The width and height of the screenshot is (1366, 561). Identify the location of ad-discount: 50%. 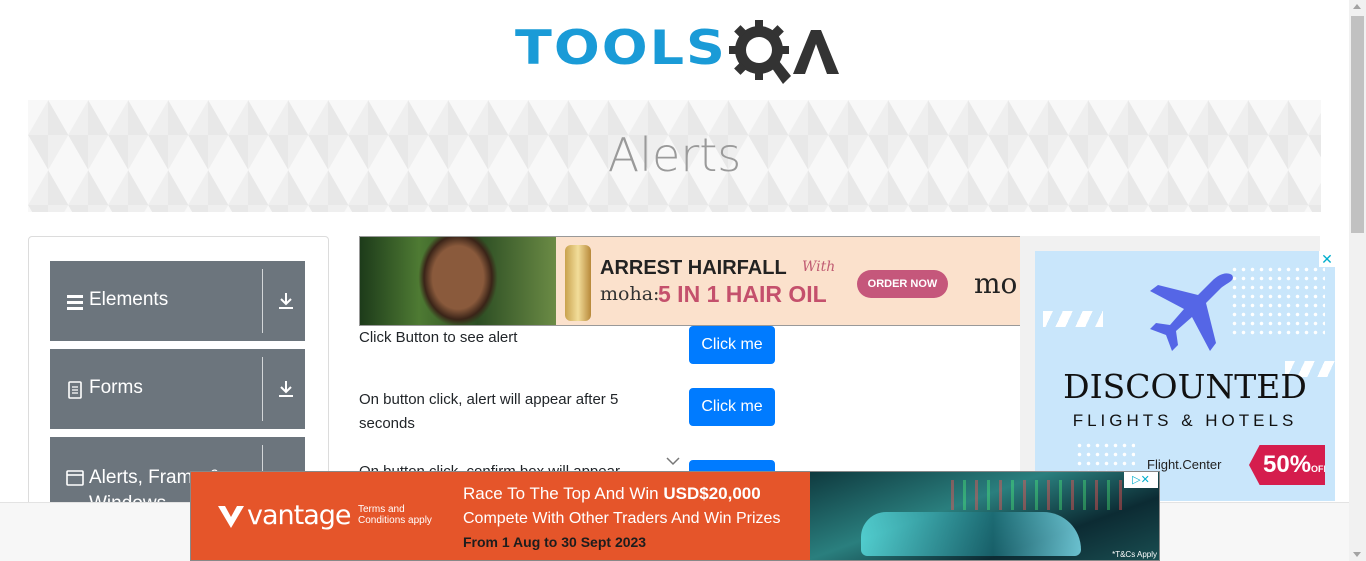
(1287, 464).